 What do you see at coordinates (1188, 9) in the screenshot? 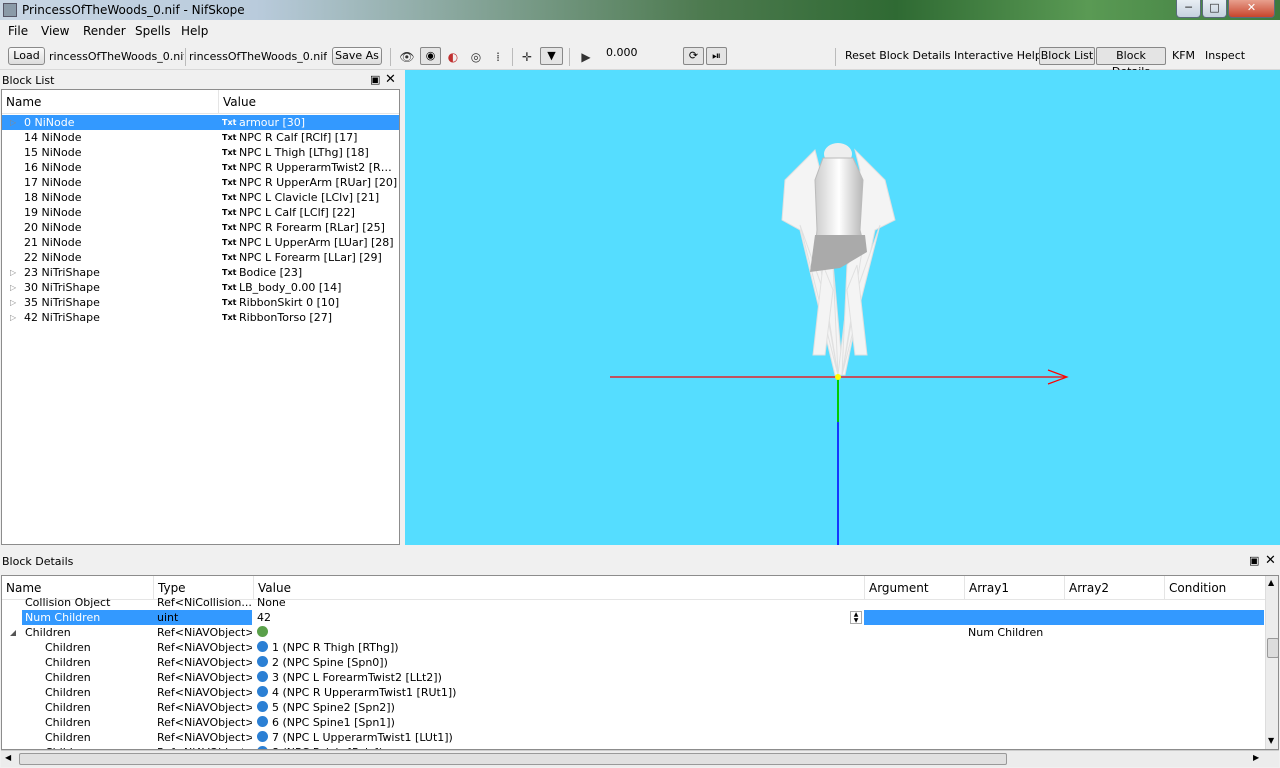
I see `minimize-button: ─` at bounding box center [1188, 9].